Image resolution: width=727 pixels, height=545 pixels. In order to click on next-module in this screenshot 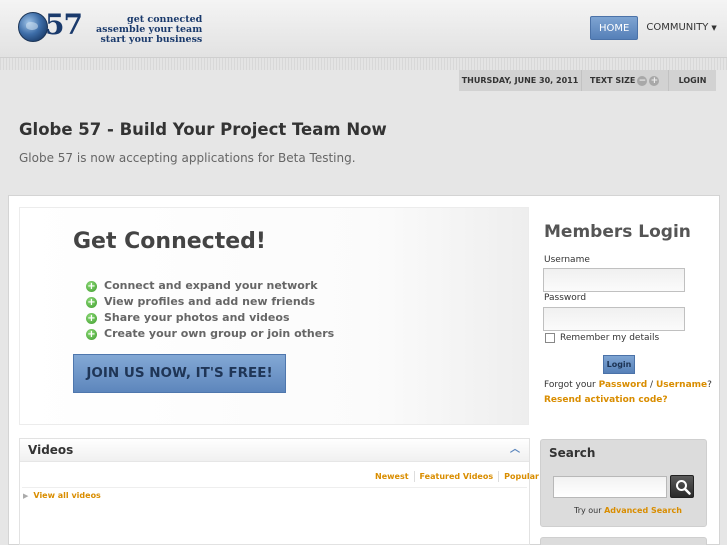, I will do `click(623, 541)`.